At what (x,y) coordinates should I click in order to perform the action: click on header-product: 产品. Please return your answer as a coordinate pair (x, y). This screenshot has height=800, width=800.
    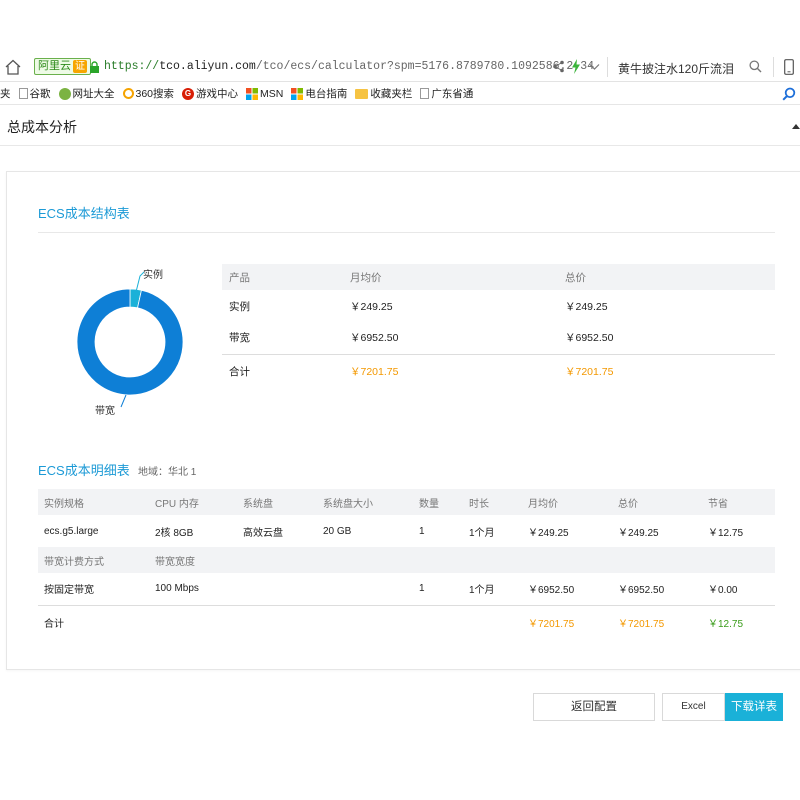
    Looking at the image, I should click on (282, 277).